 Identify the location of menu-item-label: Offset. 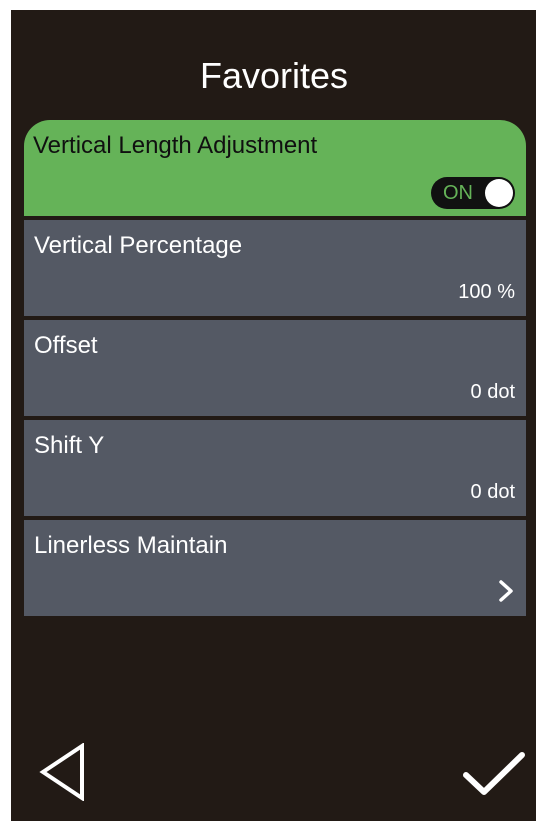
(66, 345).